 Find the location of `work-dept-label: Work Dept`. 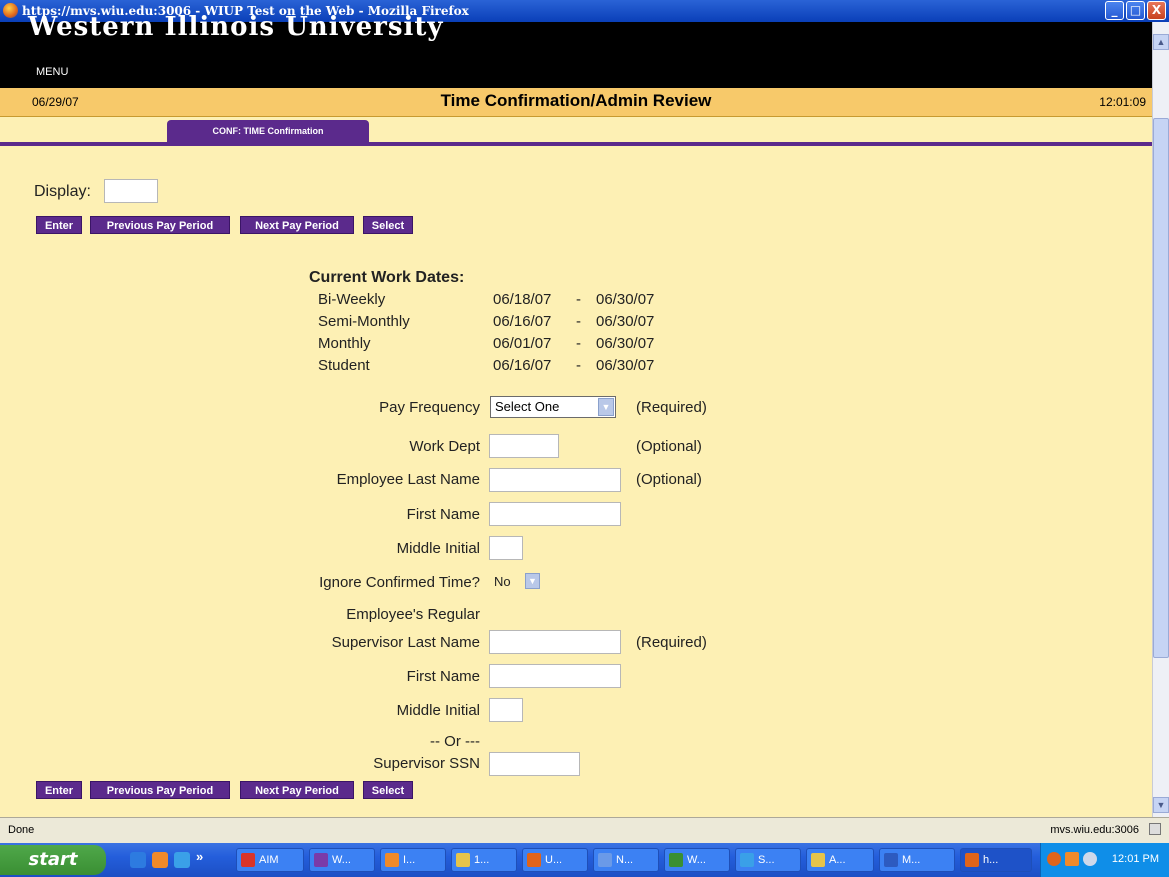

work-dept-label: Work Dept is located at coordinates (444, 446).